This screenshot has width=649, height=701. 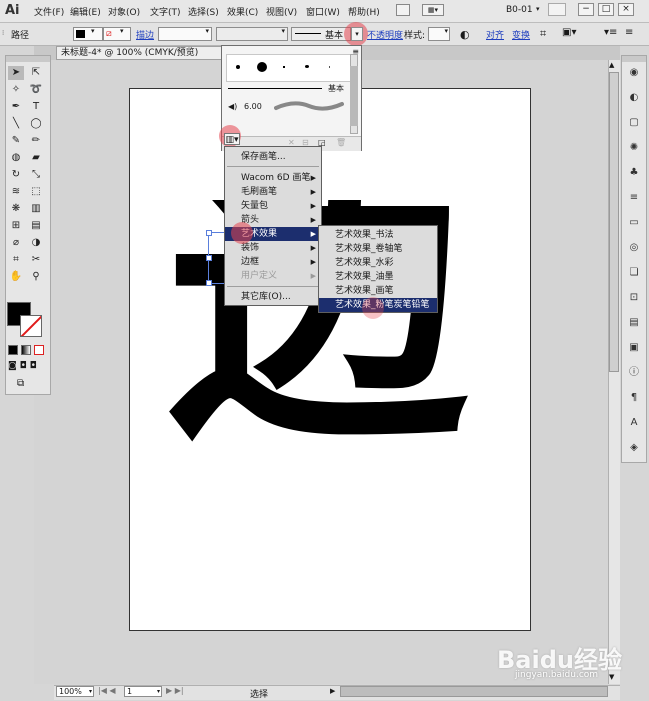 What do you see at coordinates (124, 11) in the screenshot?
I see `menu-object: 对象(O)` at bounding box center [124, 11].